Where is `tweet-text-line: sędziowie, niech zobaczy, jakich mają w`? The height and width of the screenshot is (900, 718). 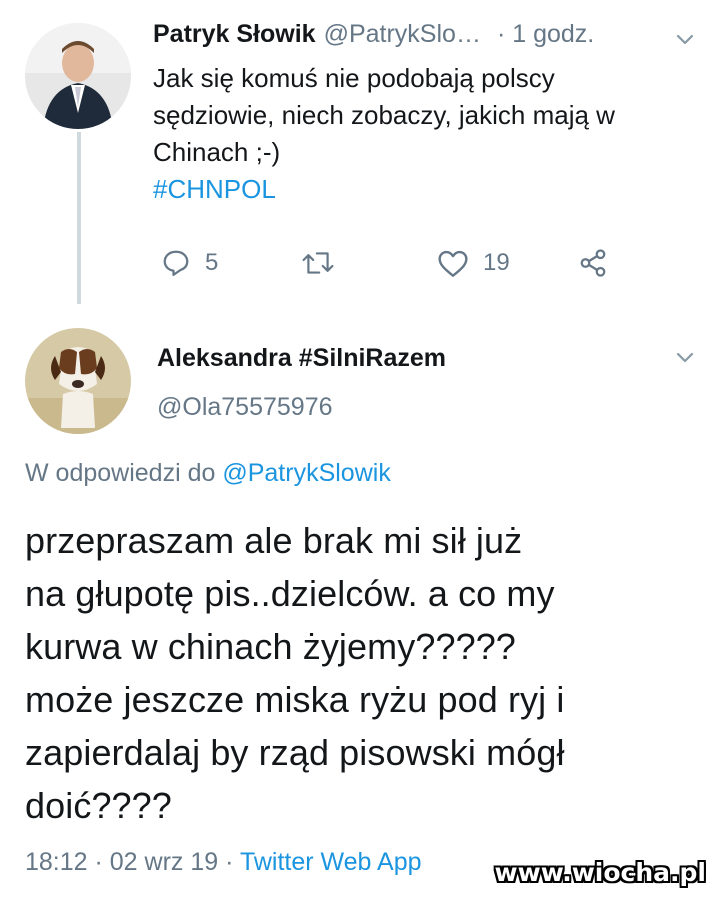
tweet-text-line: sędziowie, niech zobaczy, jakich mają w is located at coordinates (384, 115).